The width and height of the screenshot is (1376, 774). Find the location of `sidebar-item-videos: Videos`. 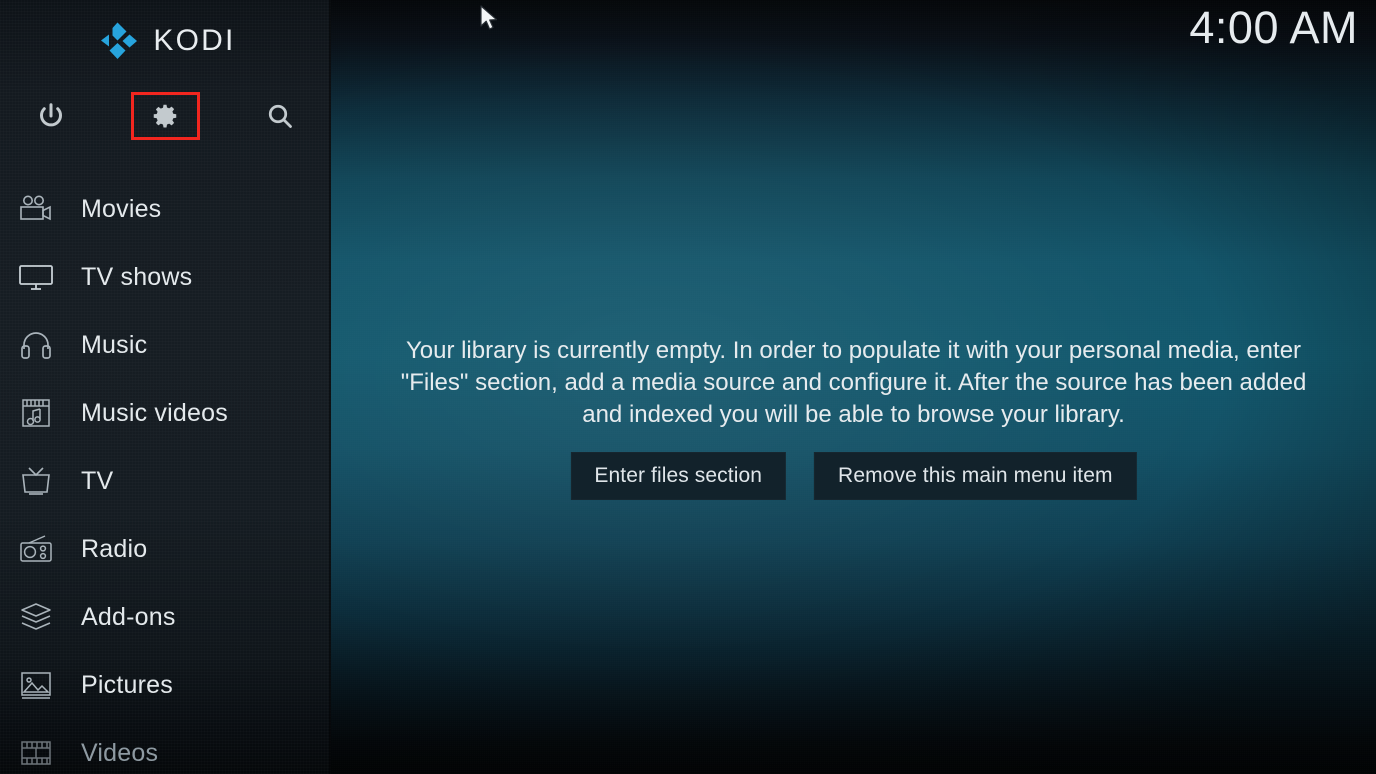

sidebar-item-videos: Videos is located at coordinates (165, 746).